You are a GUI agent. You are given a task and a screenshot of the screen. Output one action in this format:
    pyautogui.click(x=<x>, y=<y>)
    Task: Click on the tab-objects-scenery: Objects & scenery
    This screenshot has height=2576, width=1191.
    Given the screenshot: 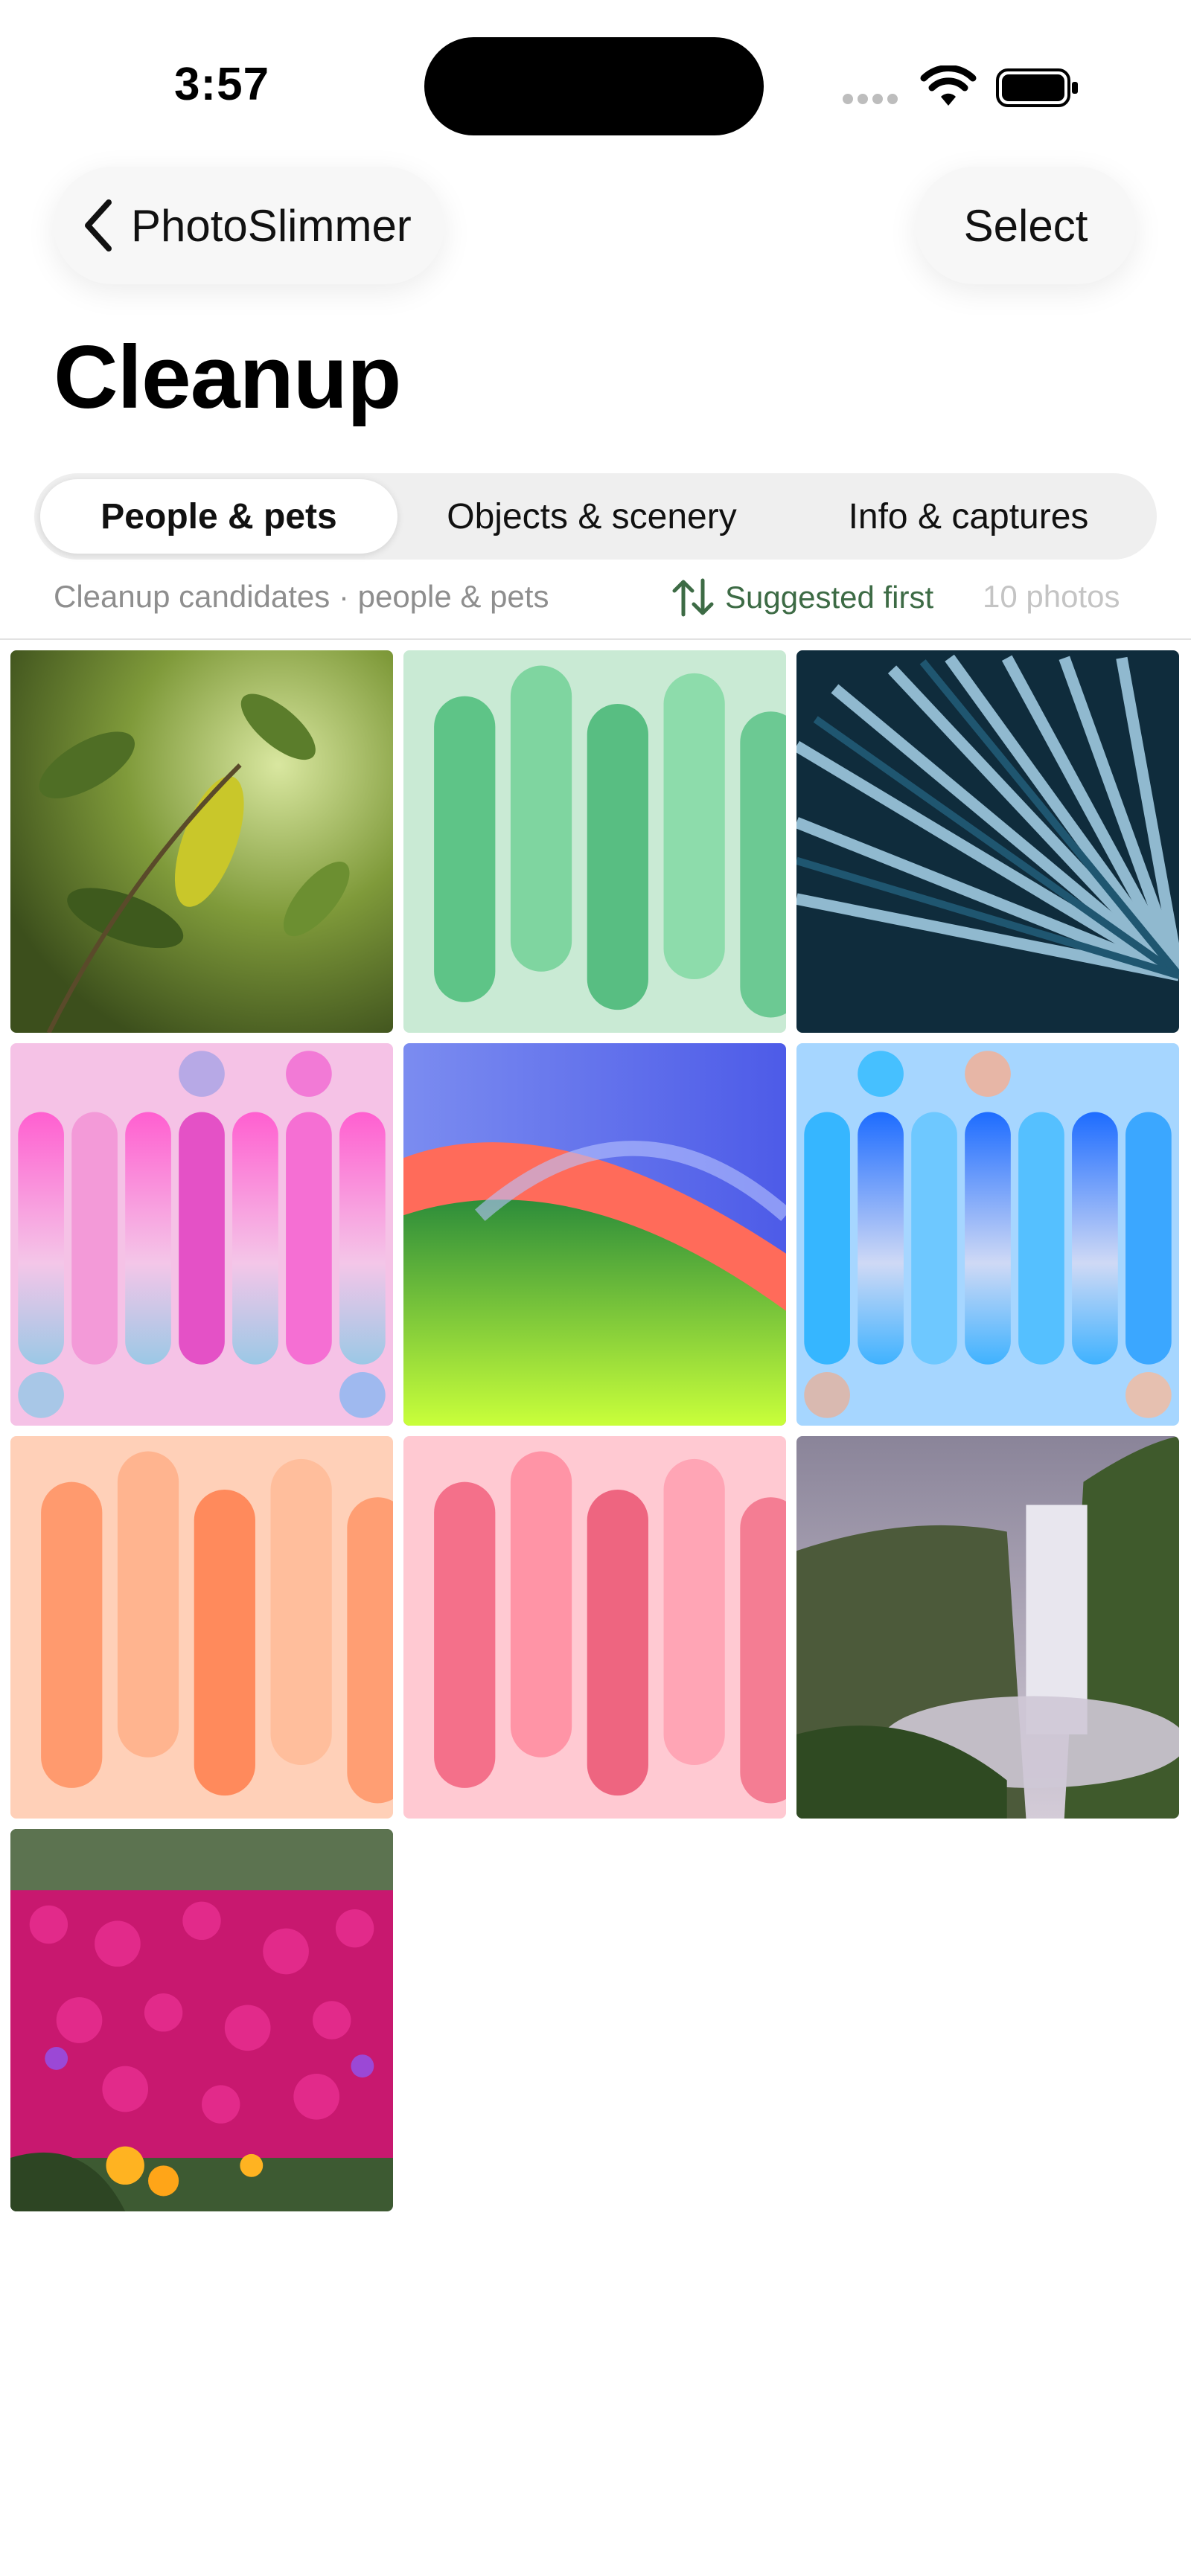 What is the action you would take?
    pyautogui.click(x=591, y=516)
    